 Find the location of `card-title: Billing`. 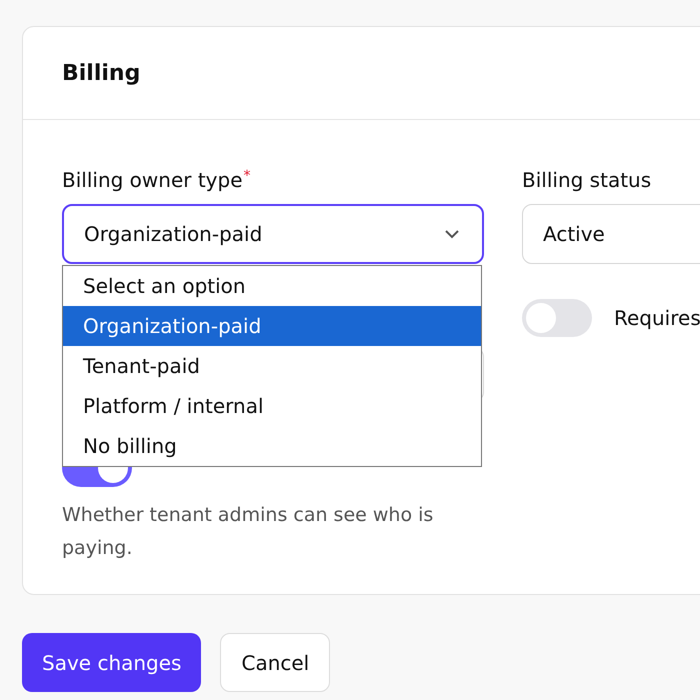

card-title: Billing is located at coordinates (101, 73).